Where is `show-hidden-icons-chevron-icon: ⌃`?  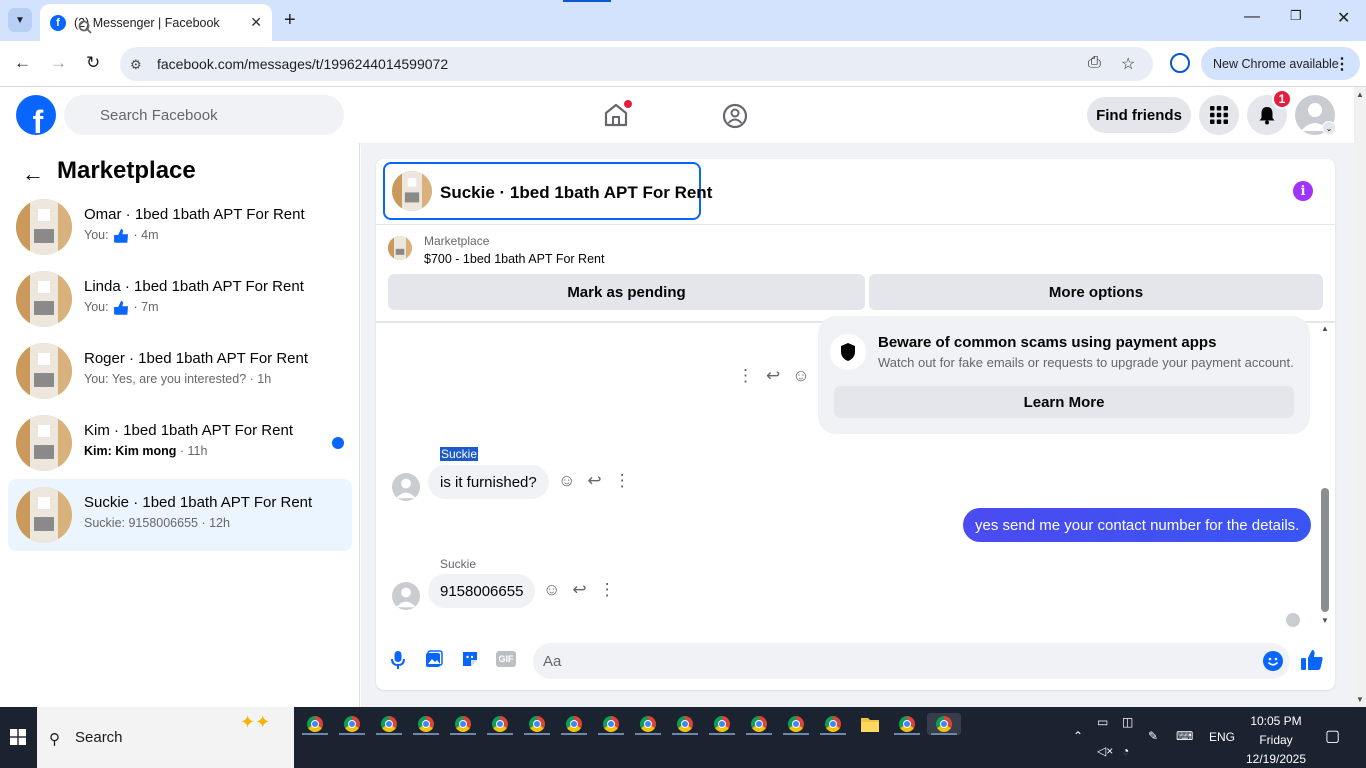 show-hidden-icons-chevron-icon: ⌃ is located at coordinates (1078, 736).